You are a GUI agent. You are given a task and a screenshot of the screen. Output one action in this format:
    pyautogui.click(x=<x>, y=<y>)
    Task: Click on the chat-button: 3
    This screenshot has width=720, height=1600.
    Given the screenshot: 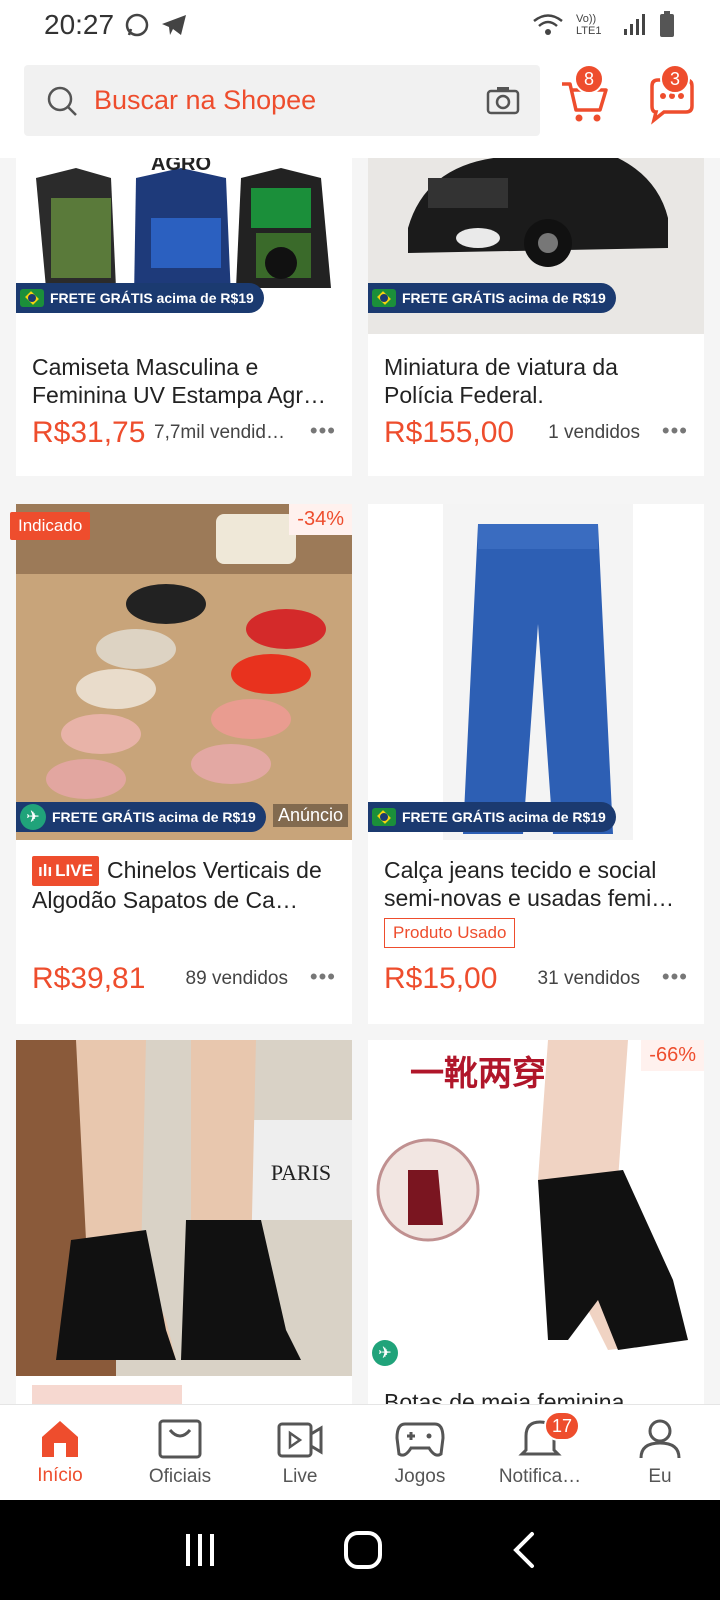 What is the action you would take?
    pyautogui.click(x=673, y=97)
    